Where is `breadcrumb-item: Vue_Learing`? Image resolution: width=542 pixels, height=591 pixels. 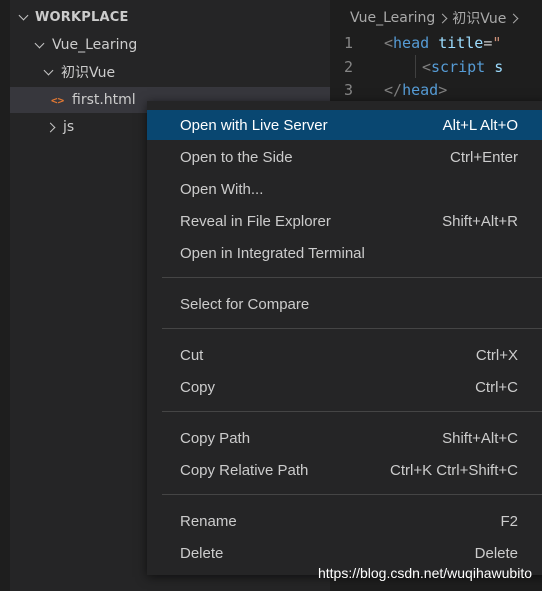 breadcrumb-item: Vue_Learing is located at coordinates (392, 18).